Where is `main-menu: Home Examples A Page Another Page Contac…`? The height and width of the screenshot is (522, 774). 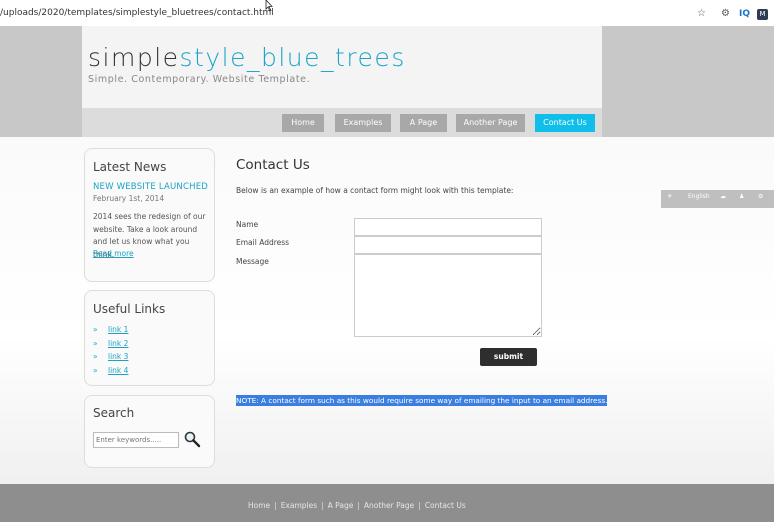 main-menu: Home Examples A Page Another Page Contac… is located at coordinates (342, 122).